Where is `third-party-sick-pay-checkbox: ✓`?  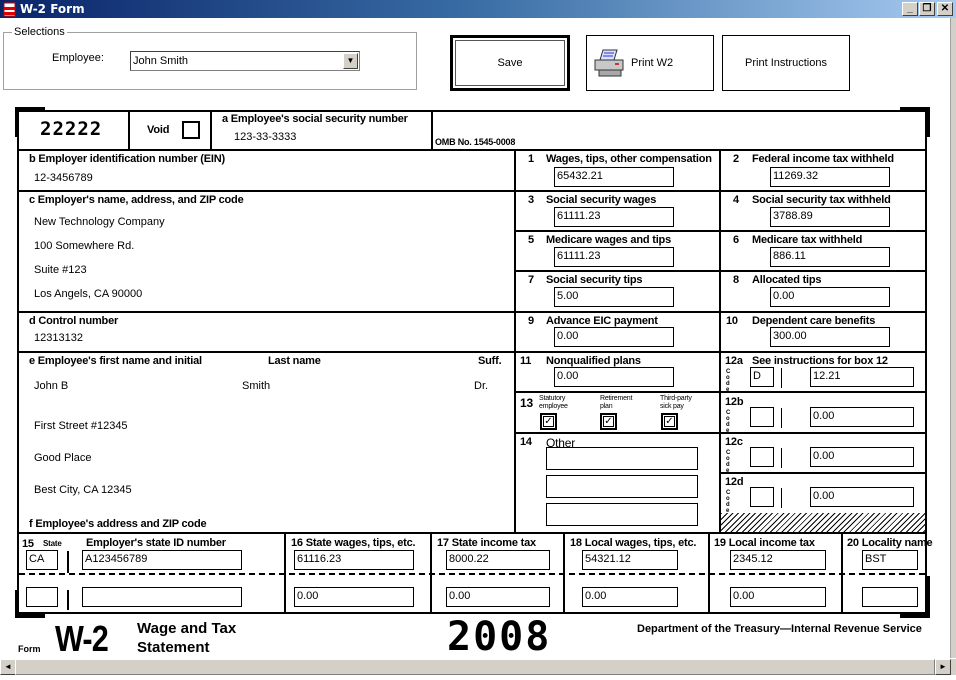
third-party-sick-pay-checkbox: ✓ is located at coordinates (669, 421).